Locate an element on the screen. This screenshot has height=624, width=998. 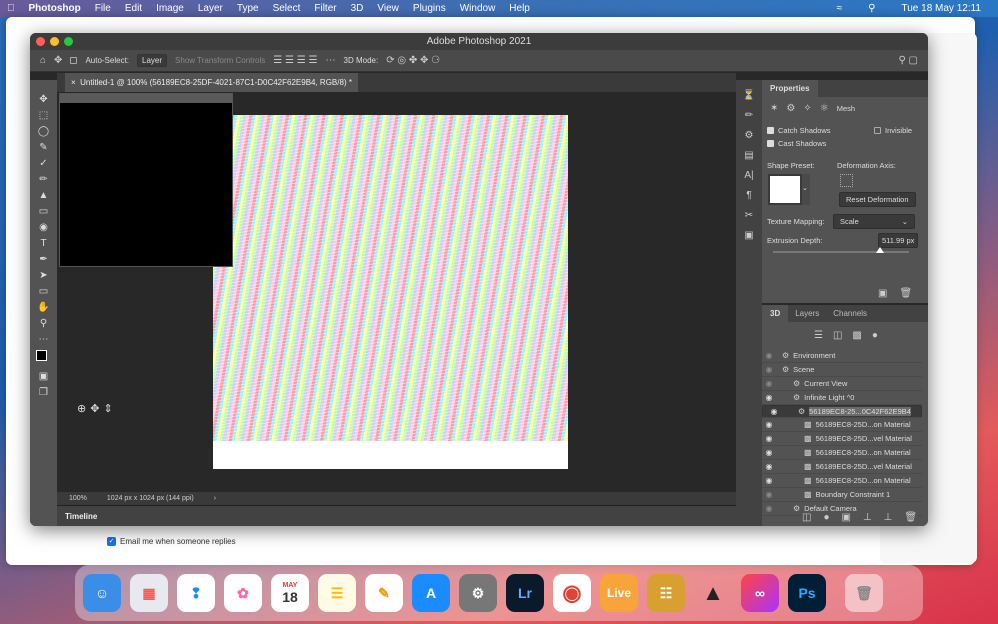
type-tool-icon: T is located at coordinates (43, 243).